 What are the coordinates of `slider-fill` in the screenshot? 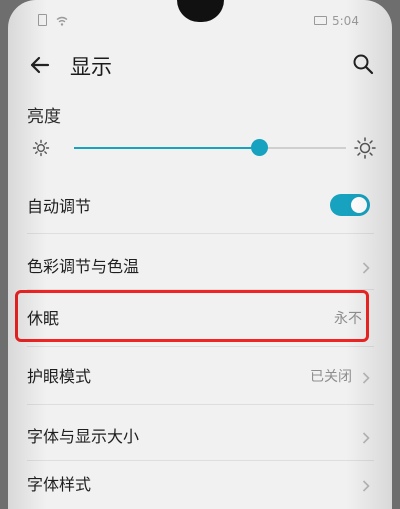 It's located at (166, 148).